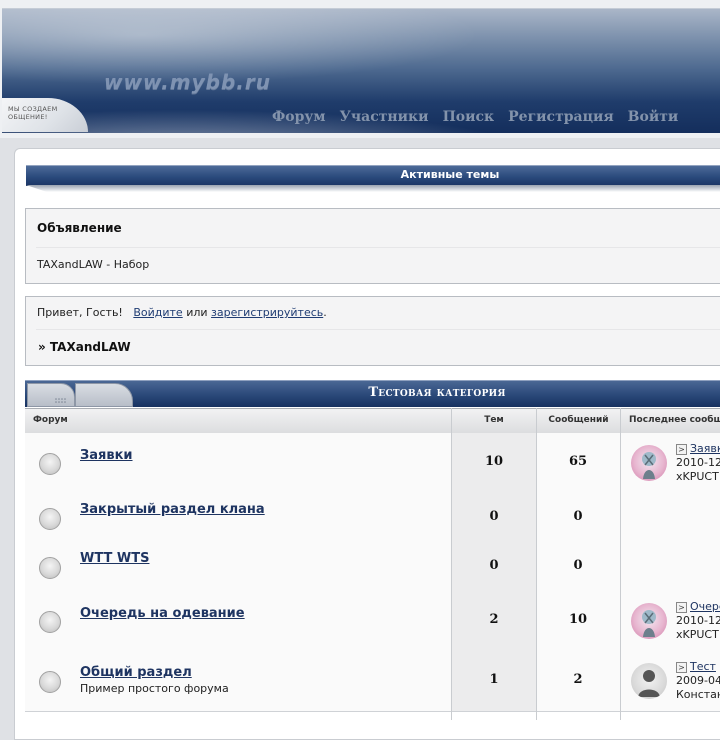 This screenshot has width=720, height=740. What do you see at coordinates (106, 455) in the screenshot?
I see `forum-link: Заявки` at bounding box center [106, 455].